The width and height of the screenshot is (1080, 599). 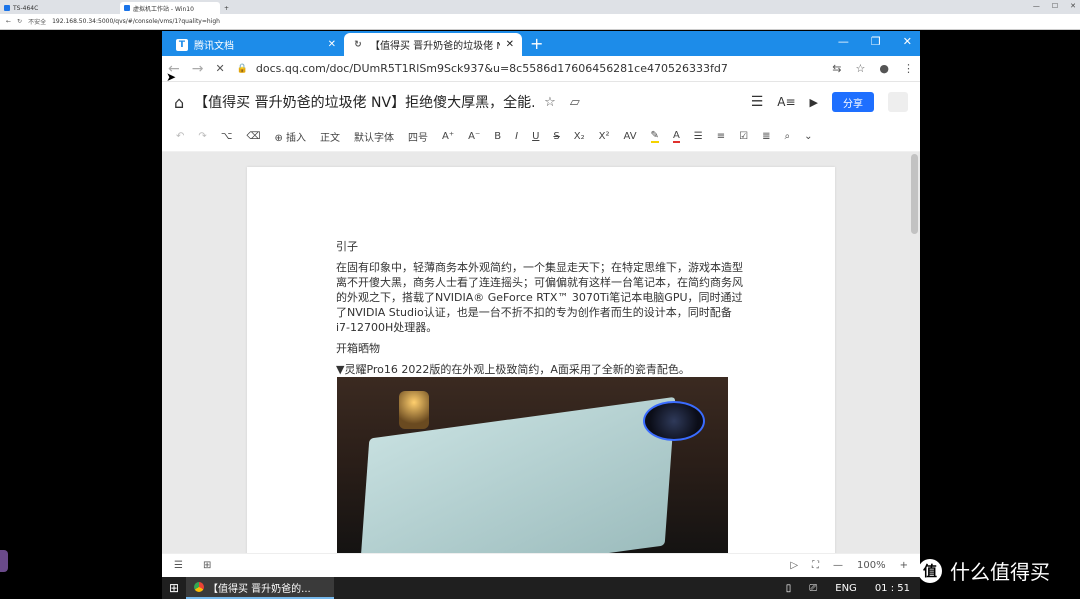 What do you see at coordinates (347, 246) in the screenshot?
I see `section-heading: 引子` at bounding box center [347, 246].